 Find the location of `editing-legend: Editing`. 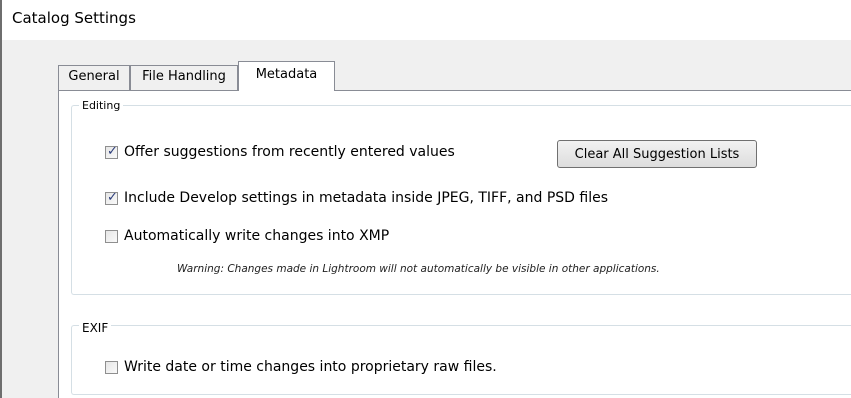

editing-legend: Editing is located at coordinates (101, 105).